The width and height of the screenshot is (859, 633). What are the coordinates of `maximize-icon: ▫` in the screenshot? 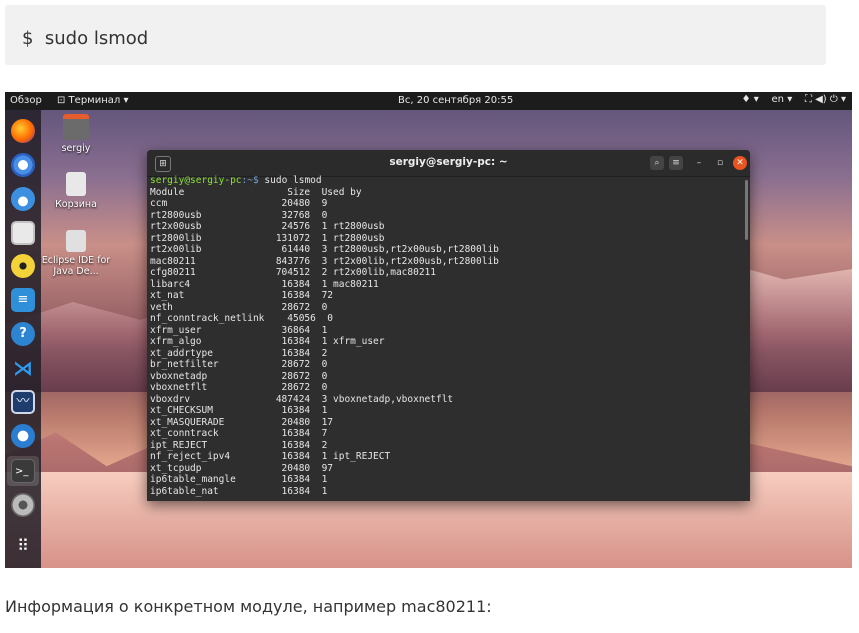 It's located at (720, 163).